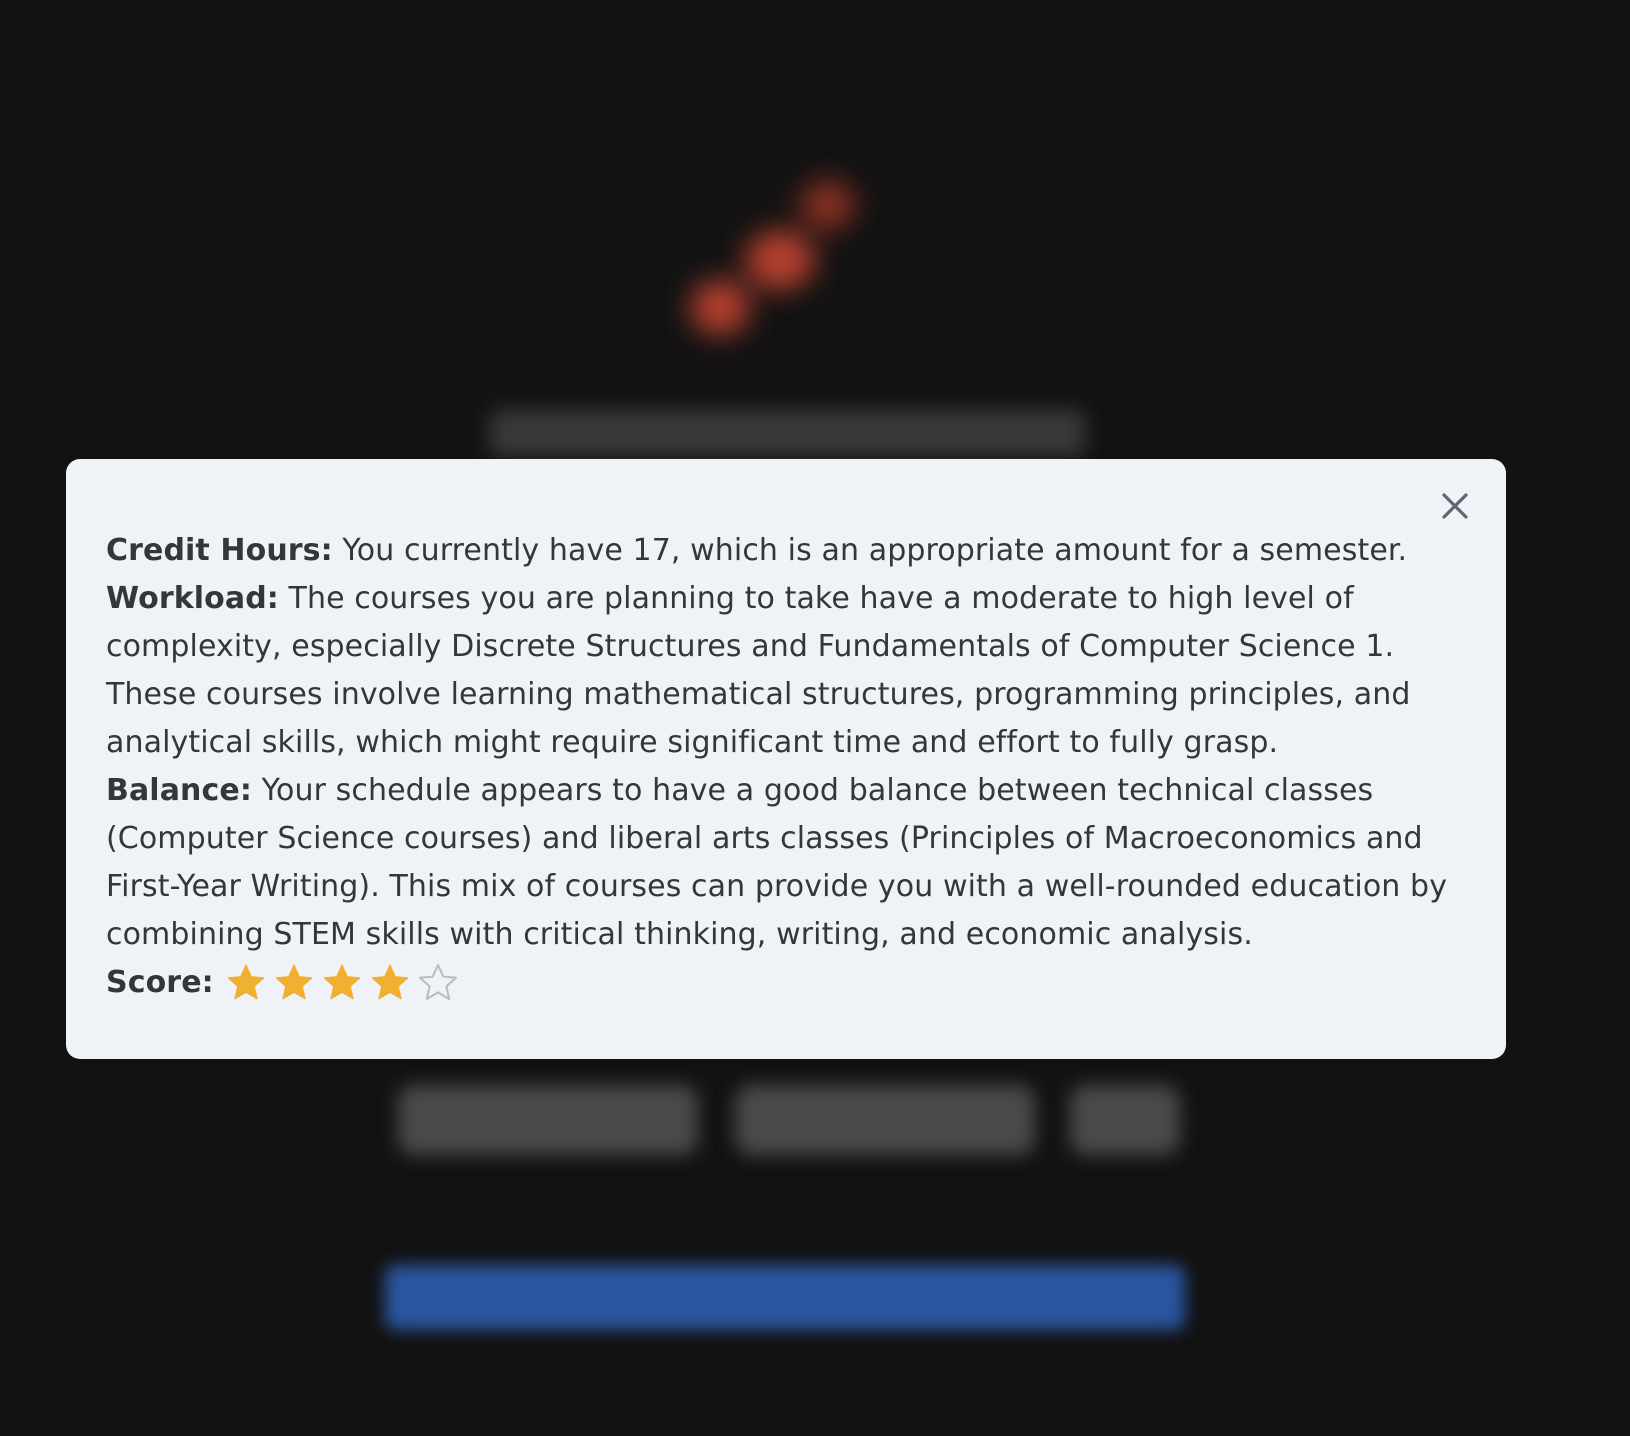 Image resolution: width=1630 pixels, height=1436 pixels. What do you see at coordinates (179, 790) in the screenshot?
I see `balance-label: Balance:` at bounding box center [179, 790].